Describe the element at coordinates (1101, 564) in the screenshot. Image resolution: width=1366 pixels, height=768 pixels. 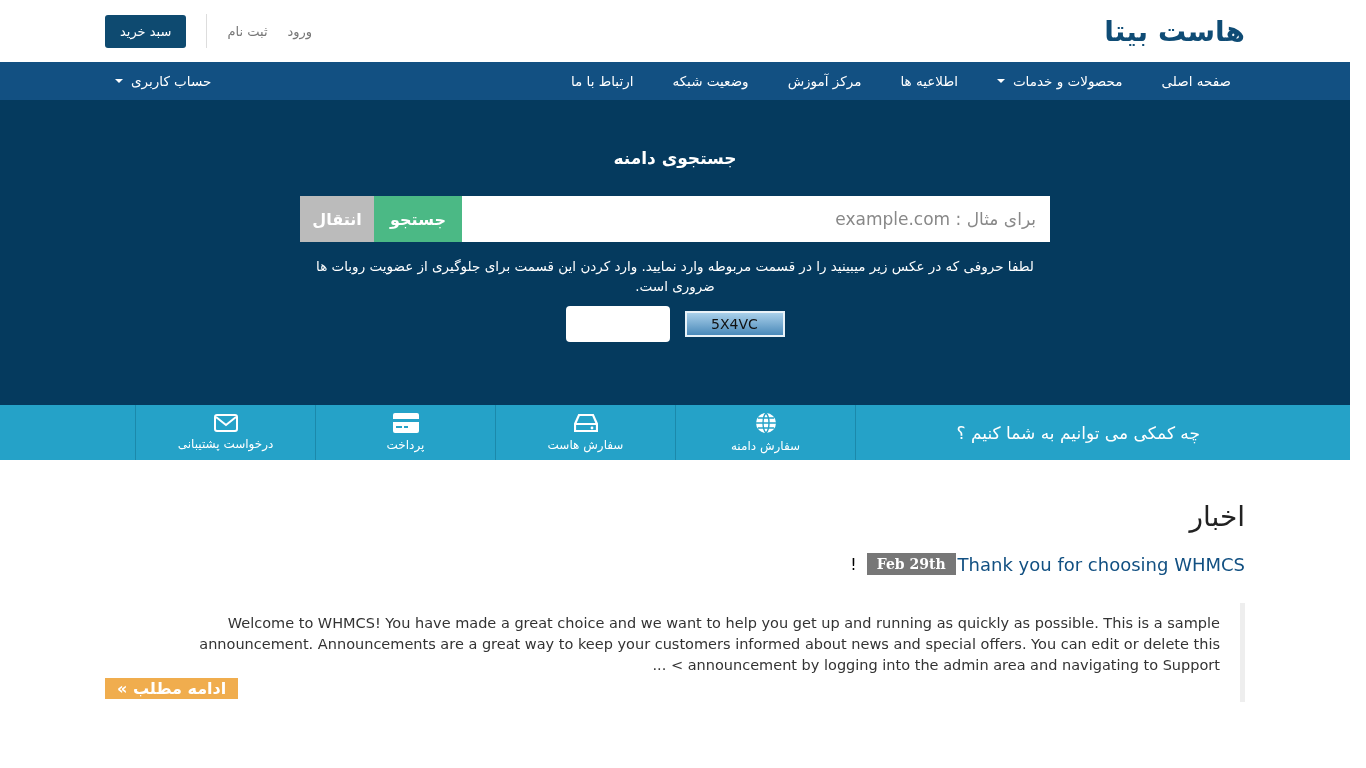
I see `announcement-title: Thank you for choosing WHMCS` at that location.